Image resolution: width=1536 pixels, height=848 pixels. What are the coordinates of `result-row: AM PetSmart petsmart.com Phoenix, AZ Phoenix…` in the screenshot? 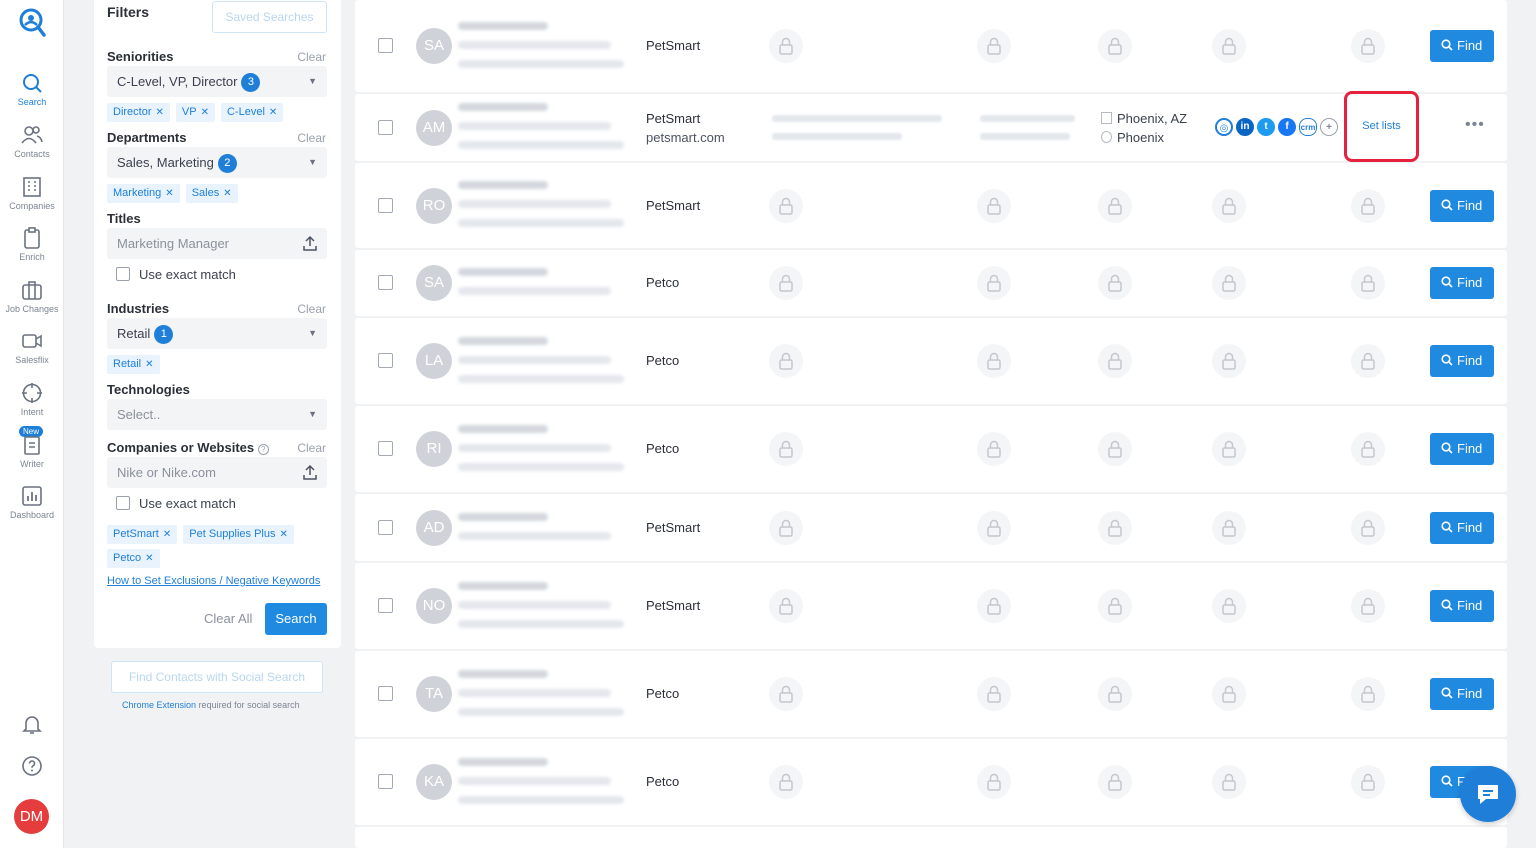 It's located at (931, 126).